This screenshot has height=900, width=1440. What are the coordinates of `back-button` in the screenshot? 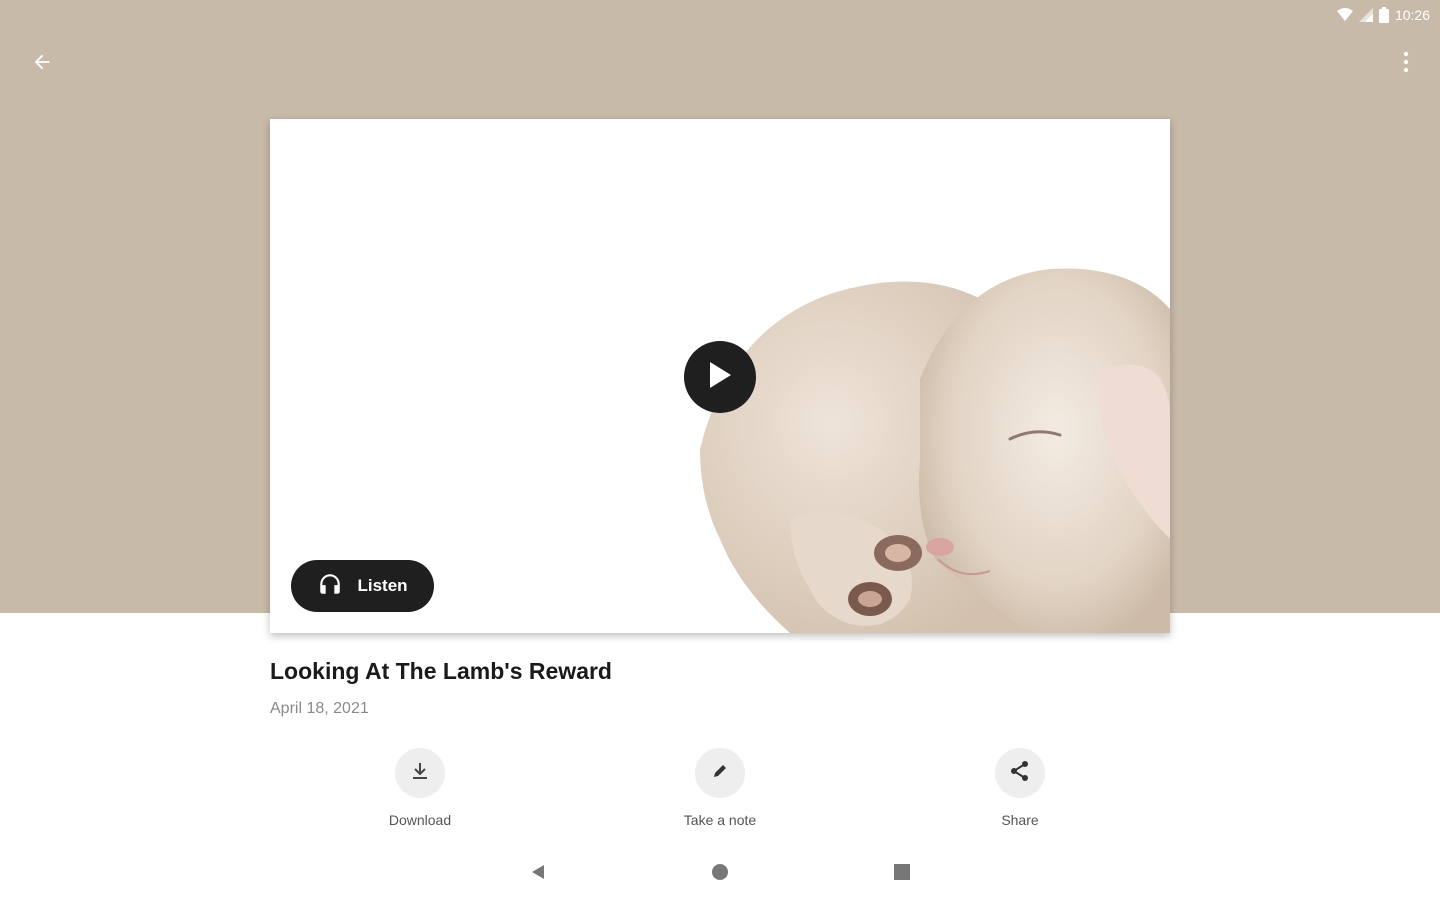 It's located at (42, 64).